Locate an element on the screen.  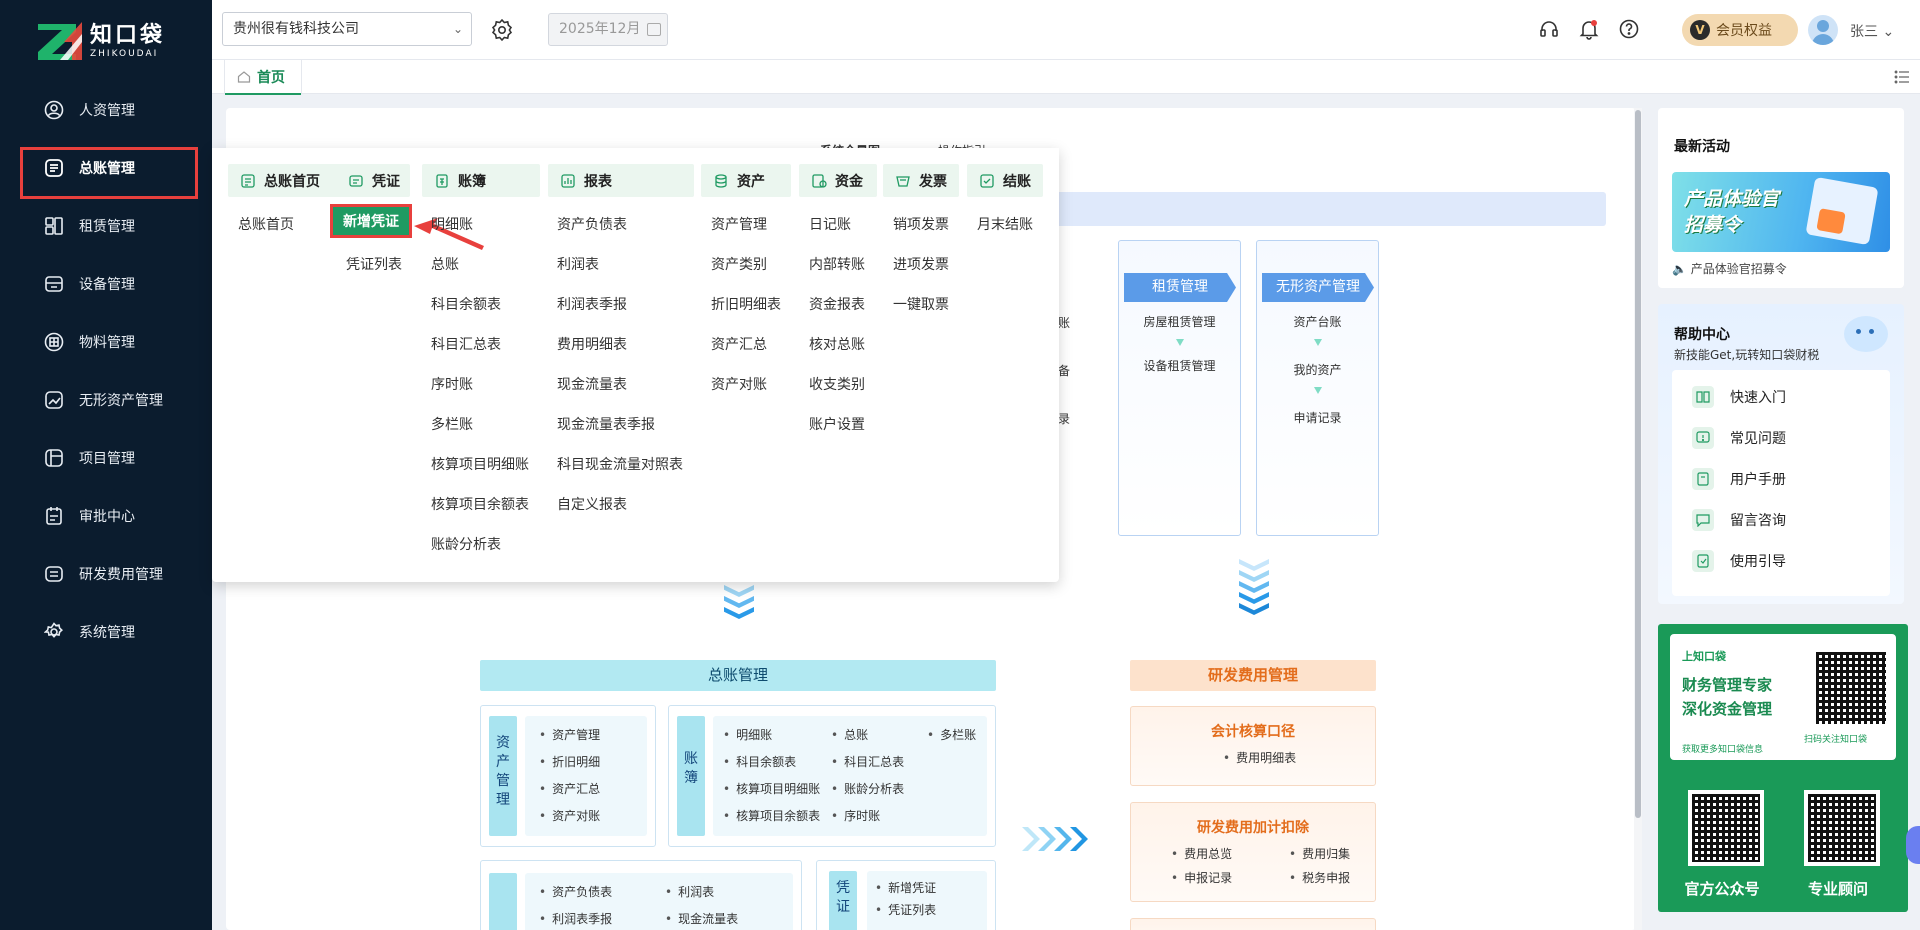
menu-item-books: 序时账 is located at coordinates (452, 384).